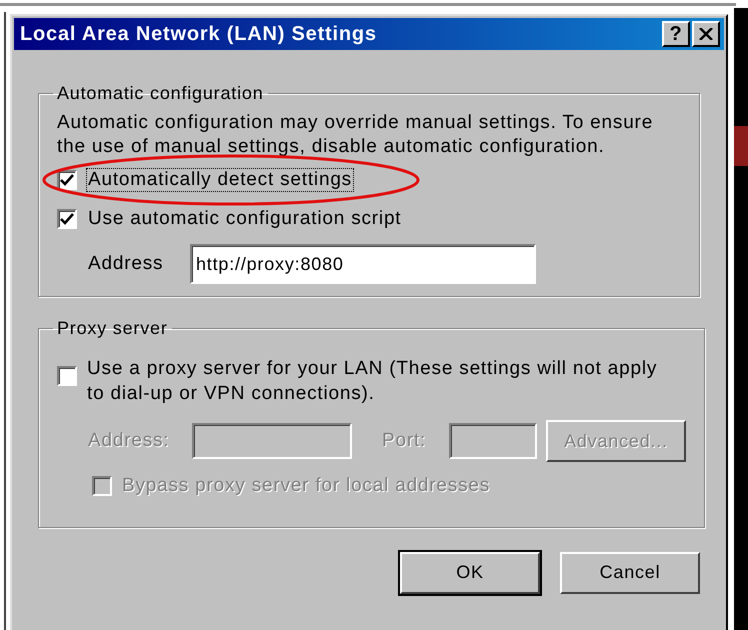 This screenshot has width=748, height=630. I want to click on field-label: Port:, so click(405, 440).